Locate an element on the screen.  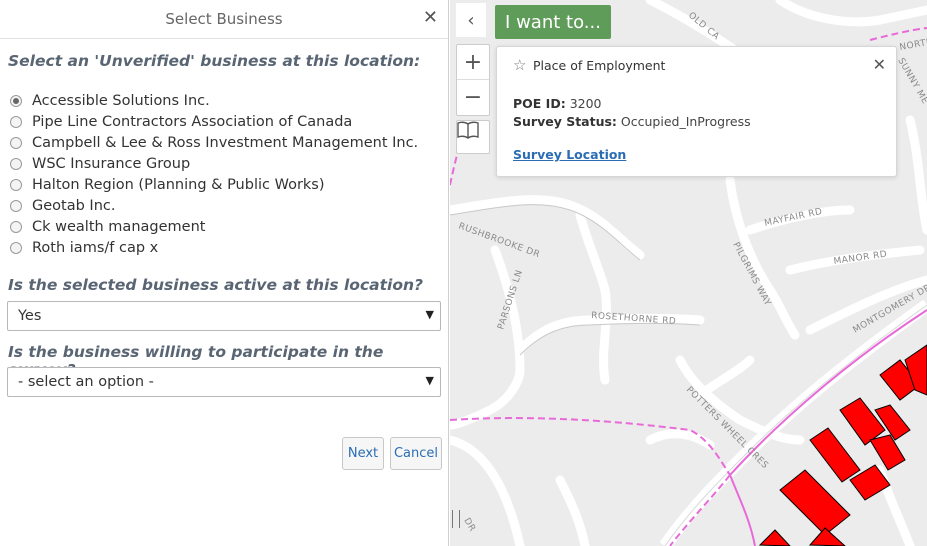
poe-id-value: 3200 is located at coordinates (585, 103).